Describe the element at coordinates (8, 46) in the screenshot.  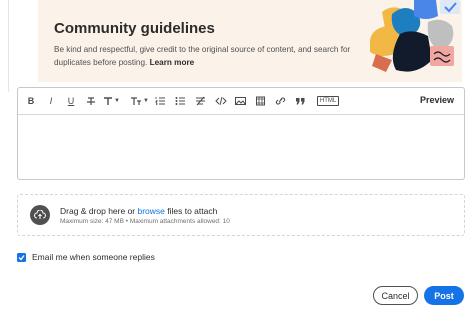
I see `left-divider` at that location.